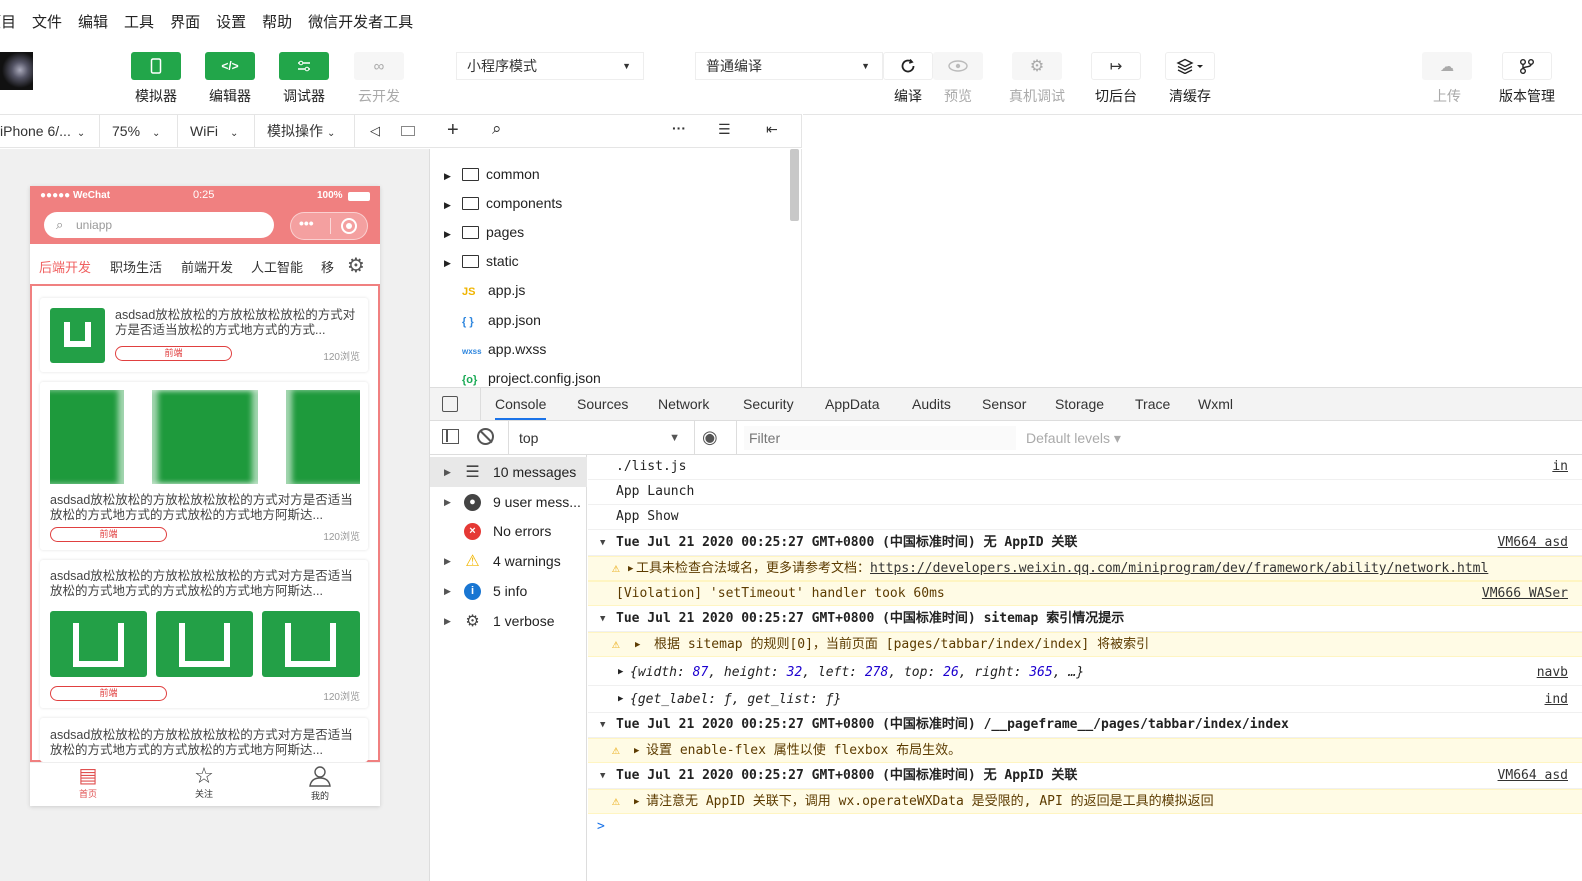 The width and height of the screenshot is (1582, 881). I want to click on toggle-panel-icon: ⇤, so click(772, 129).